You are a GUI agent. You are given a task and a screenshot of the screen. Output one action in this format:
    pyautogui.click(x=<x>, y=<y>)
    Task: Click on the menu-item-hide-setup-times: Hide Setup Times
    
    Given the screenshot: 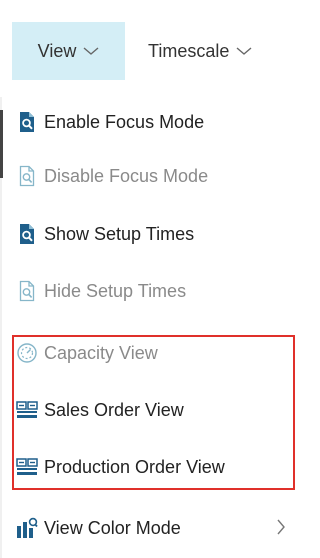 What is the action you would take?
    pyautogui.click(x=152, y=291)
    